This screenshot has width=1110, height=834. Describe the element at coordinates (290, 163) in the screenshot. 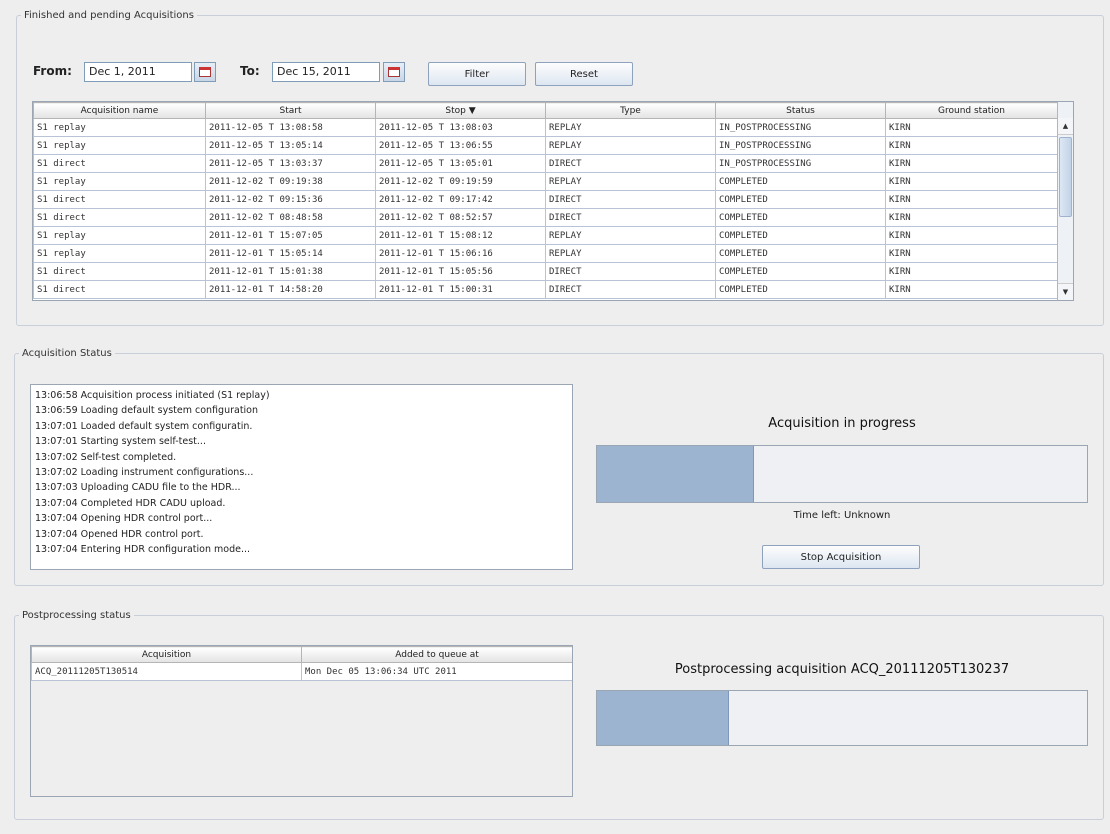

I see `cell-start: 2011-12-05 T 13:03:37` at that location.